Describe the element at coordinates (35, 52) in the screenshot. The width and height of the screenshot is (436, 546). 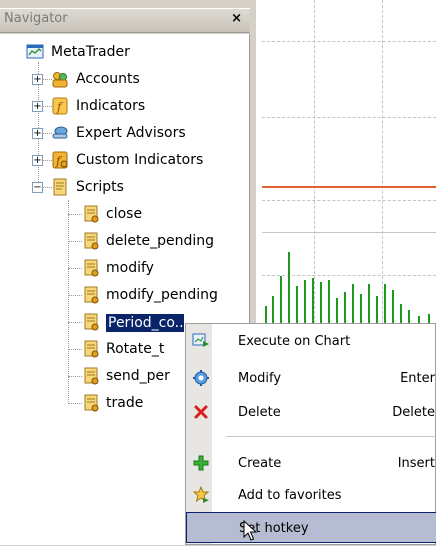
I see `metatrader-icon` at that location.